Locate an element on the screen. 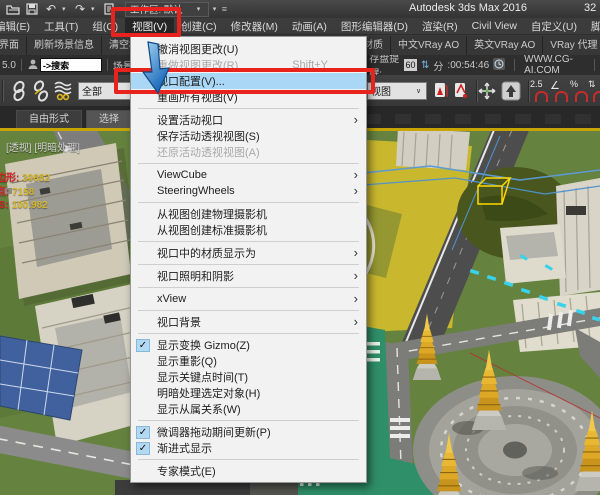 The image size is (600, 495). view-menu-item-8: 还原活动透视视图(A) is located at coordinates (248, 152).